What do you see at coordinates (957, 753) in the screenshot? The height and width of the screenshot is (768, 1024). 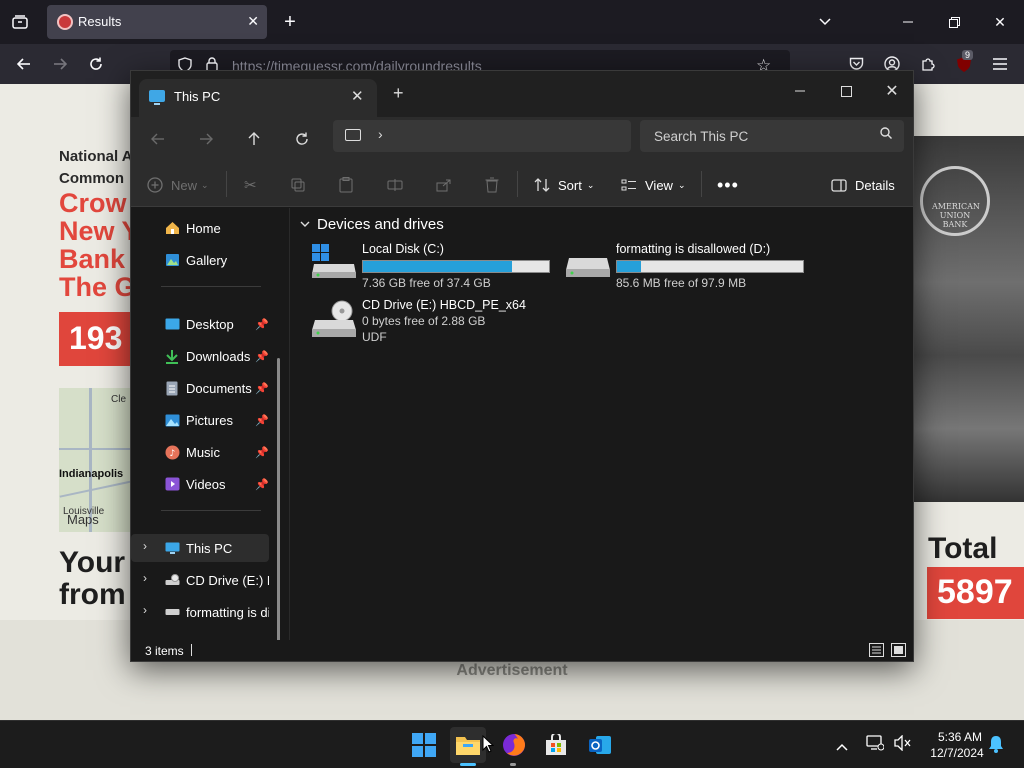 I see `clock-date: 12/7/2024` at bounding box center [957, 753].